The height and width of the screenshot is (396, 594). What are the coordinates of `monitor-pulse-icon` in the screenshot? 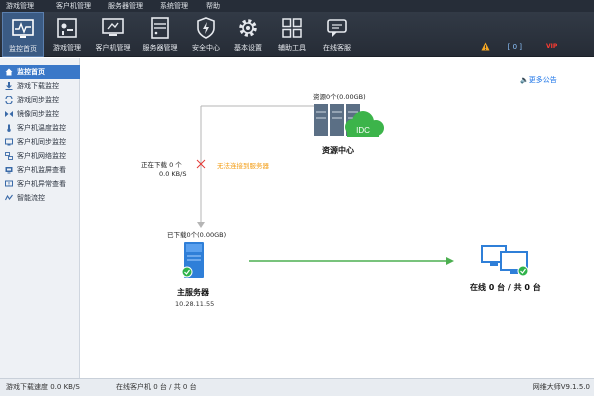 It's located at (23, 28).